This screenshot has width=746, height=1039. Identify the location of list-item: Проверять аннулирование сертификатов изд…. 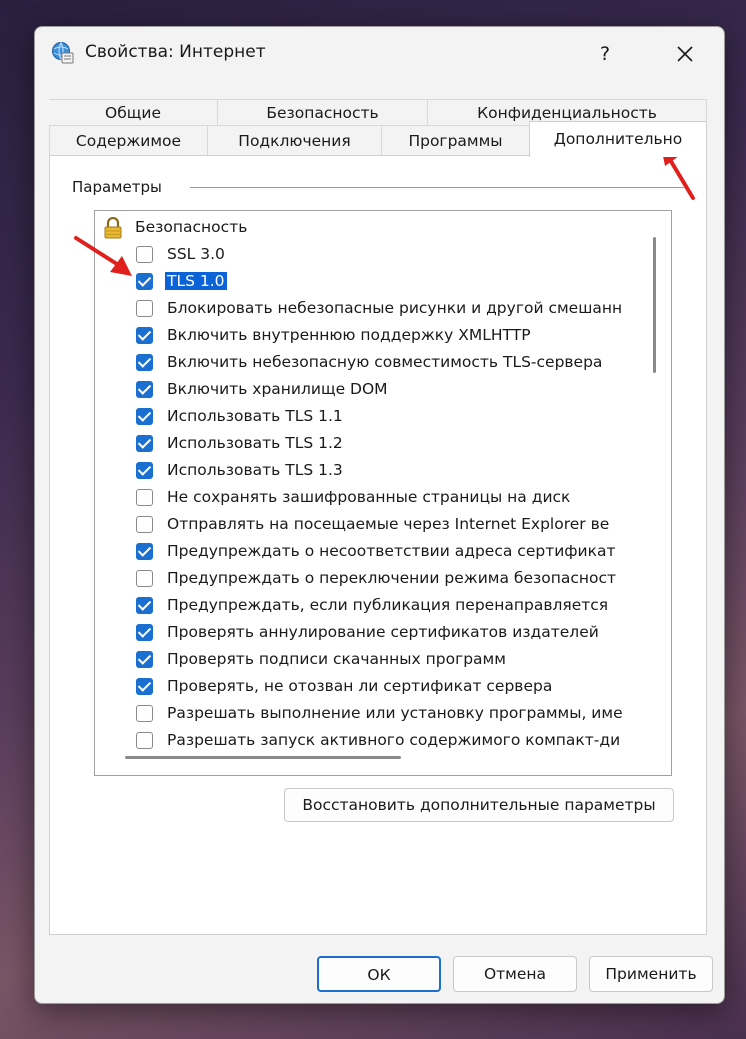
(369, 633).